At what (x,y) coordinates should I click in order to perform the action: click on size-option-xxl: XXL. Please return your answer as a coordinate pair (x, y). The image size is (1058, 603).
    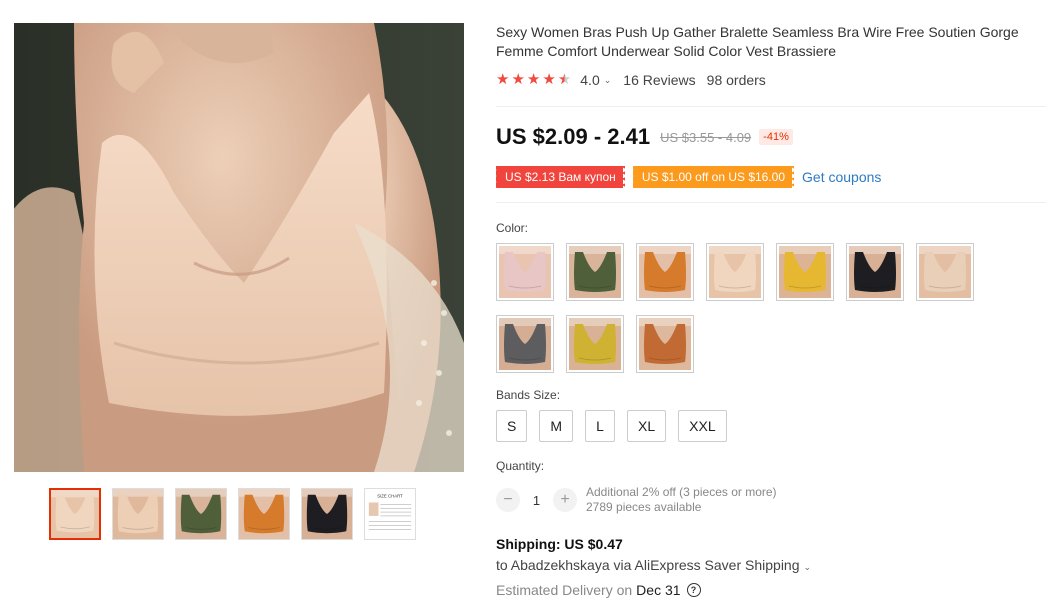
    Looking at the image, I should click on (702, 426).